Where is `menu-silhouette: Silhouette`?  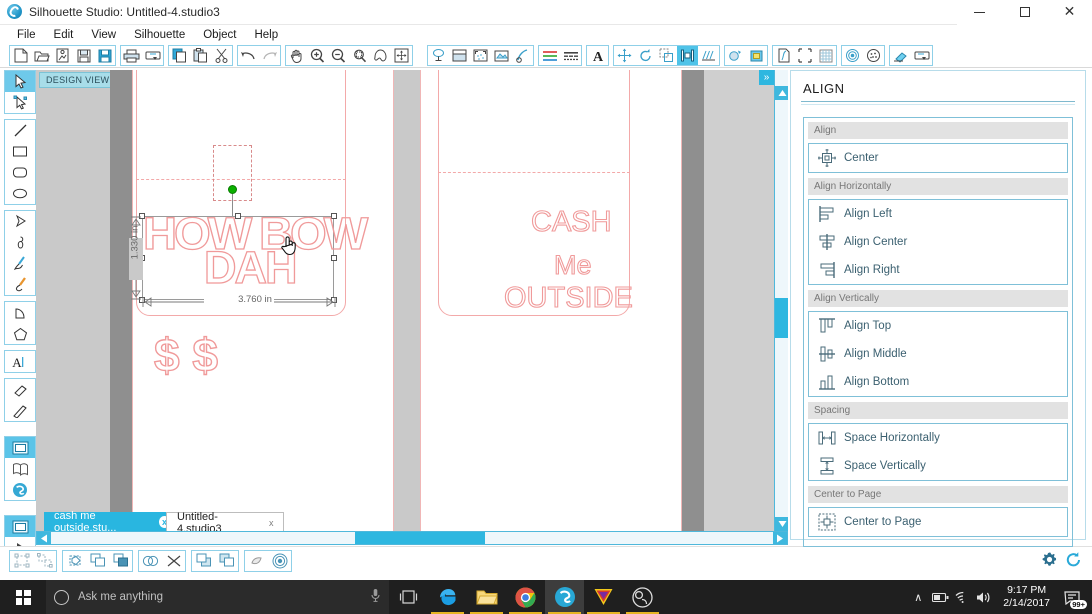 menu-silhouette: Silhouette is located at coordinates (159, 35).